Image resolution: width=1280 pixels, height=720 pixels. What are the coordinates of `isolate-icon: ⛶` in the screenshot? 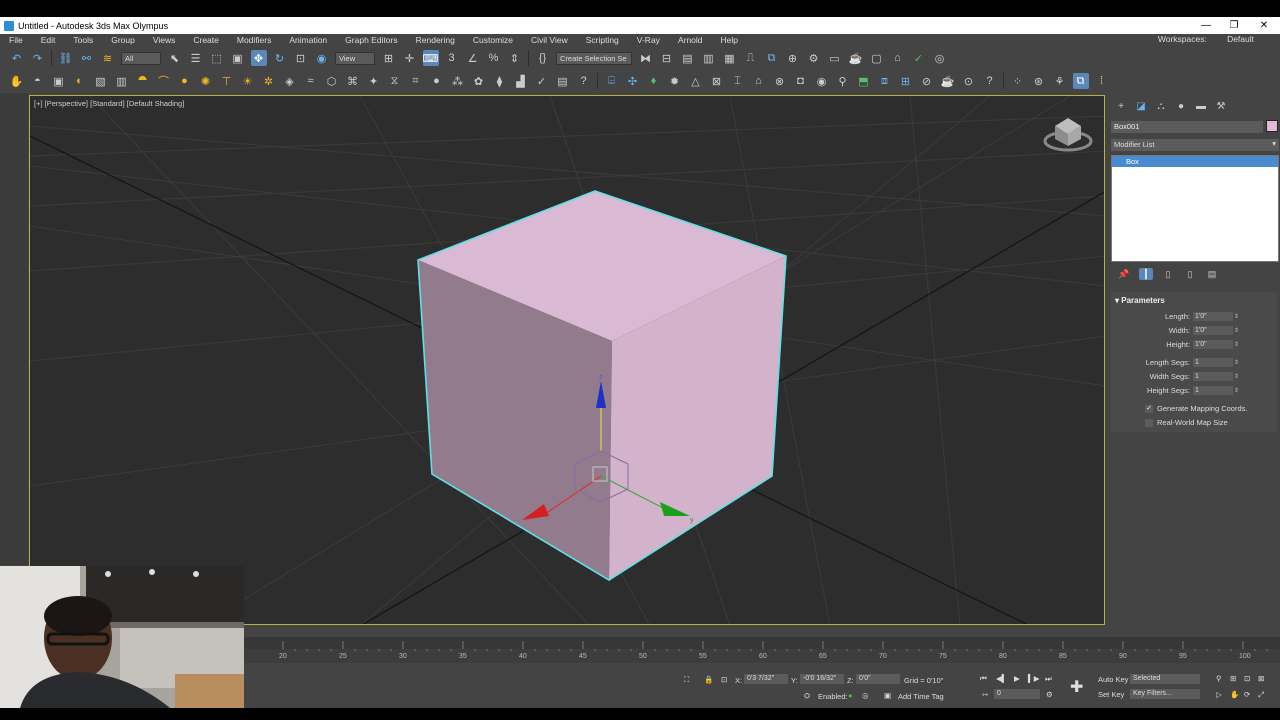 It's located at (686, 680).